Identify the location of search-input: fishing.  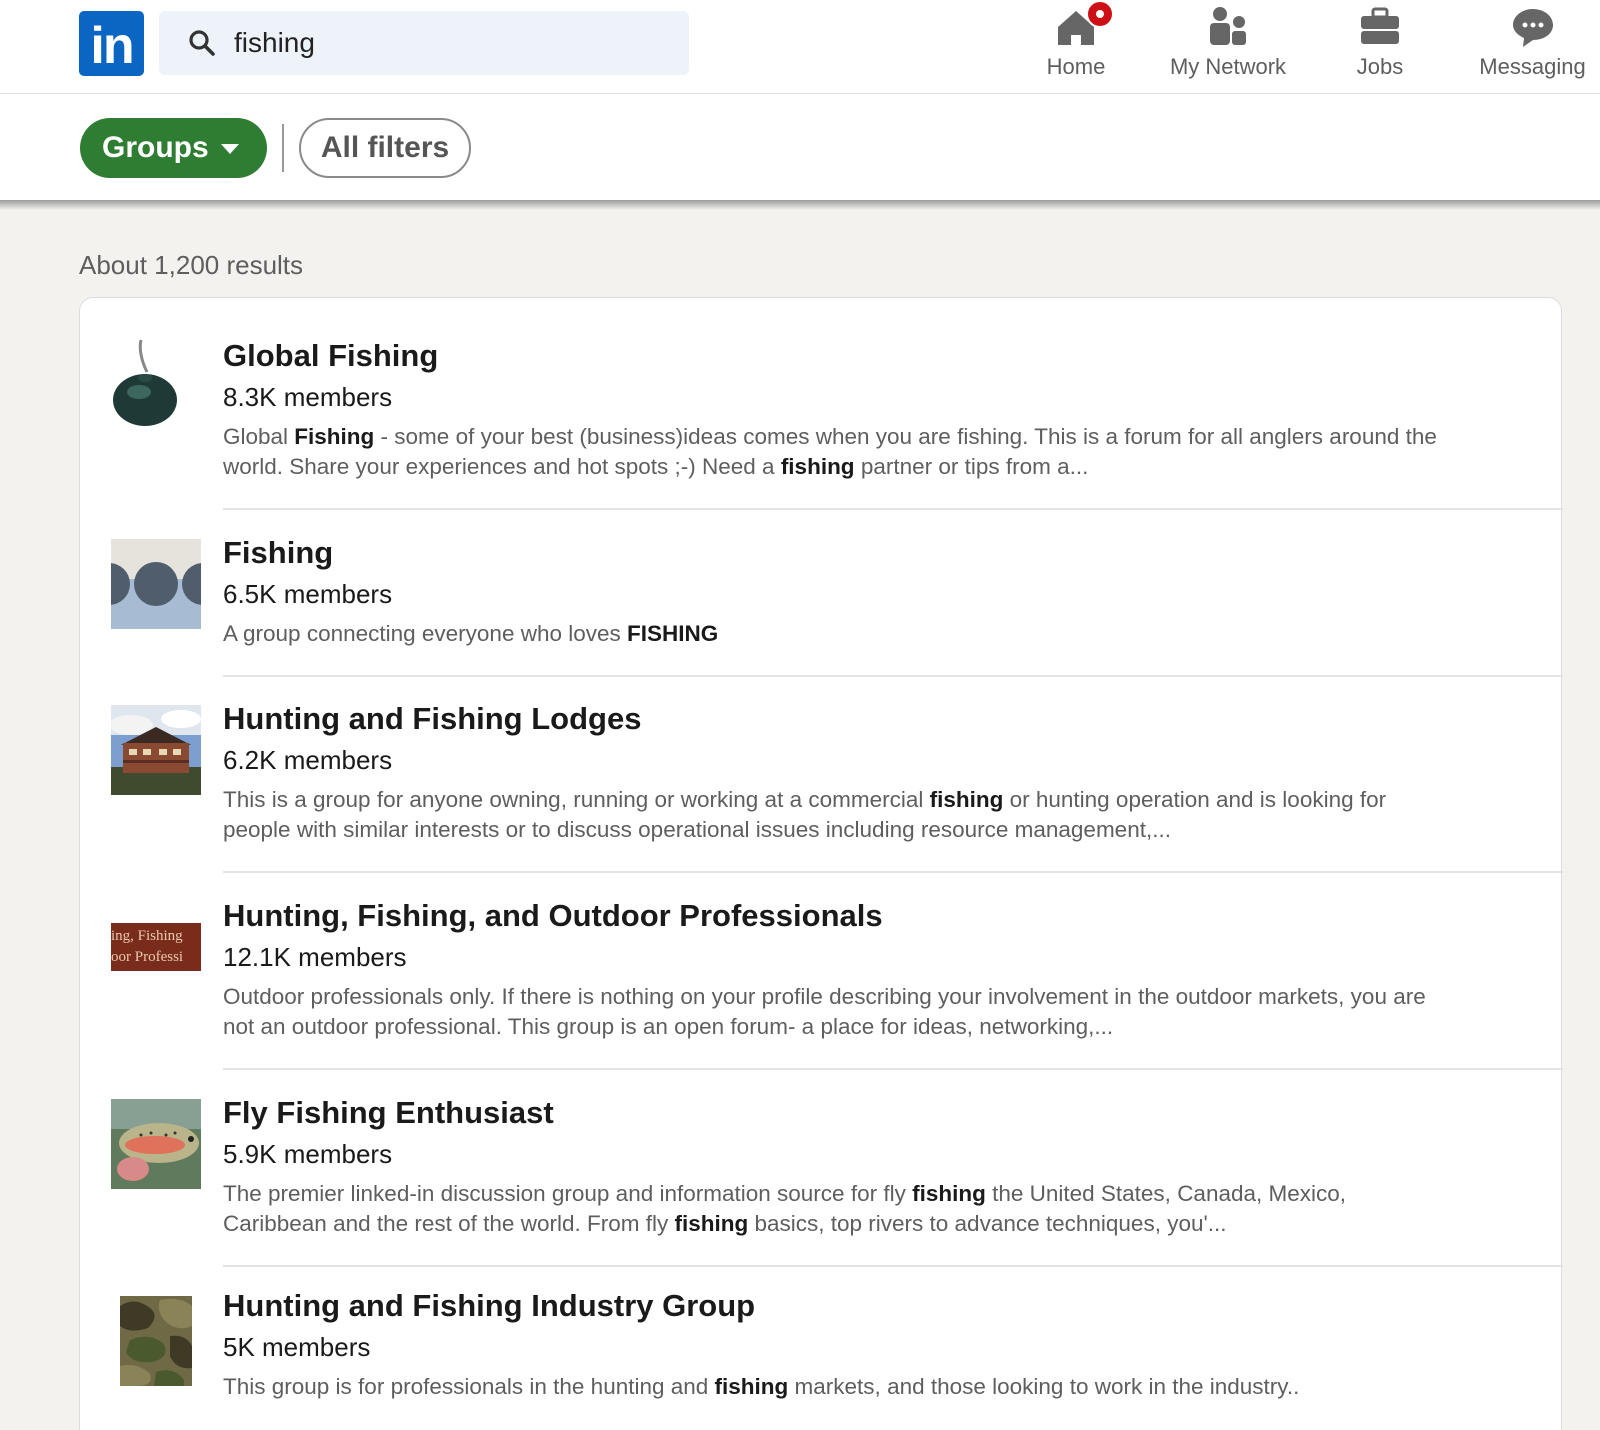
(274, 43).